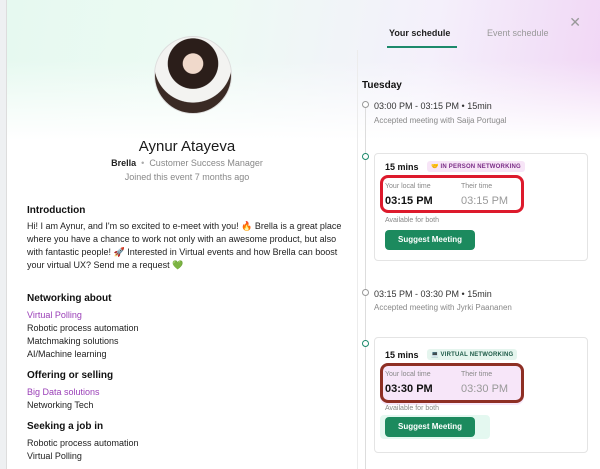  What do you see at coordinates (409, 389) in the screenshot?
I see `local-time-value: 03:30 PM` at bounding box center [409, 389].